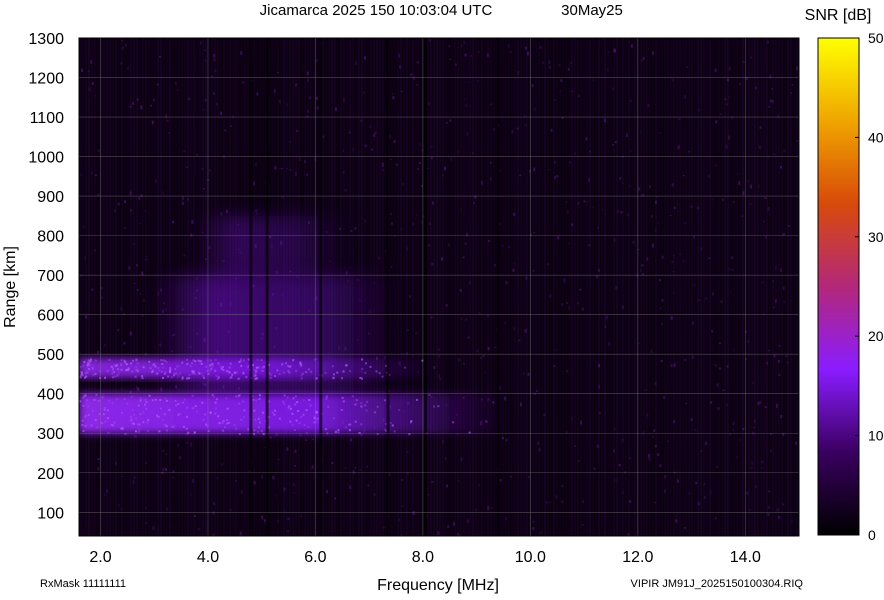 The image size is (884, 600). I want to click on interference-line, so click(251, 287).